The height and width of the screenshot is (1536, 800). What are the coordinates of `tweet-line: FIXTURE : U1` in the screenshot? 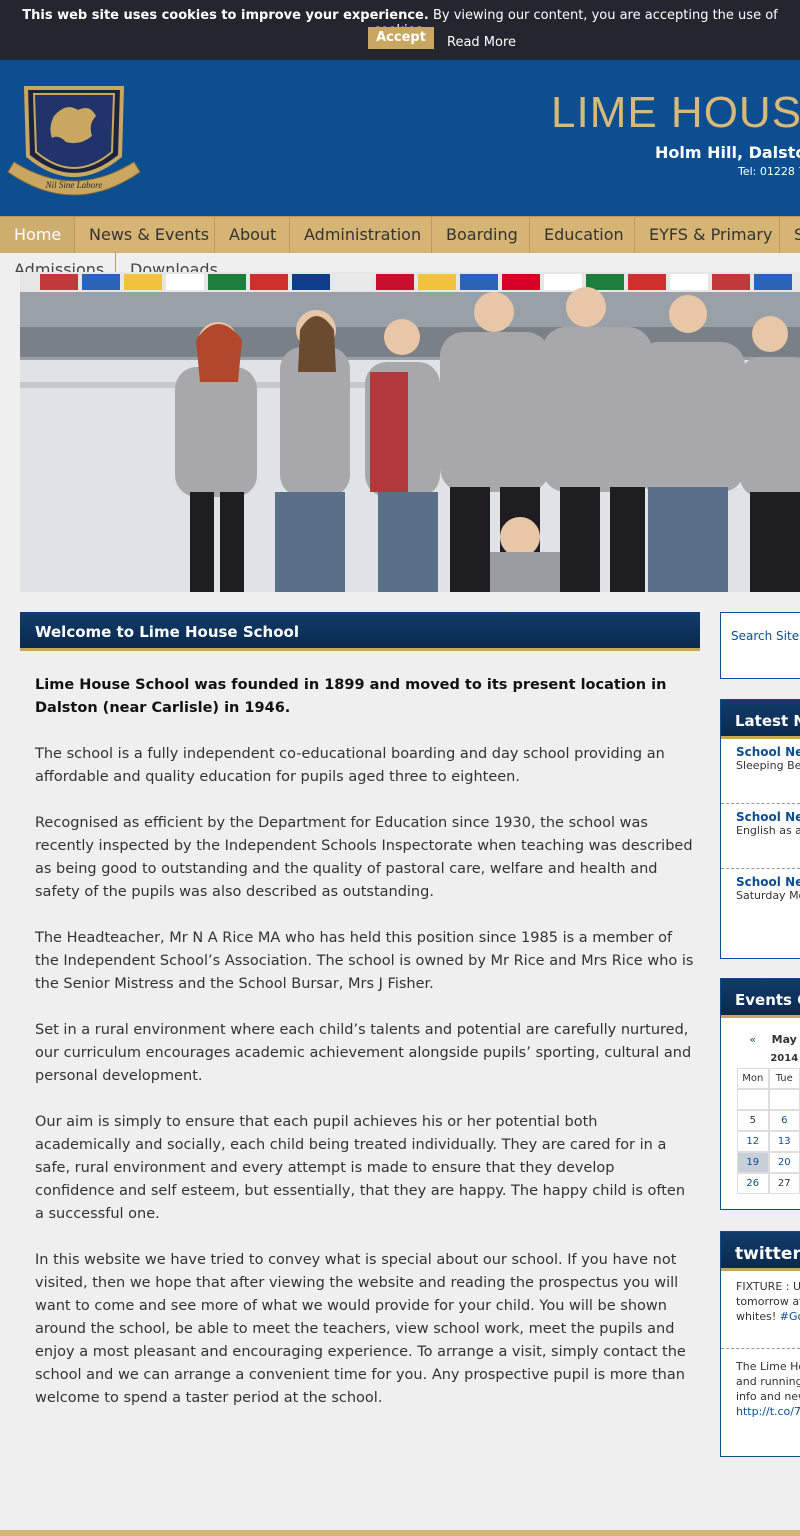 It's located at (768, 1286).